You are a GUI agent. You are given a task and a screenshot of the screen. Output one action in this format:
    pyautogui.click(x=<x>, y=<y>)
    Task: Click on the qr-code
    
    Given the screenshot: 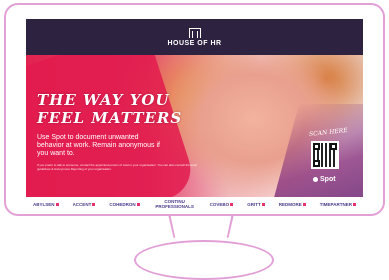 What is the action you would take?
    pyautogui.click(x=325, y=155)
    